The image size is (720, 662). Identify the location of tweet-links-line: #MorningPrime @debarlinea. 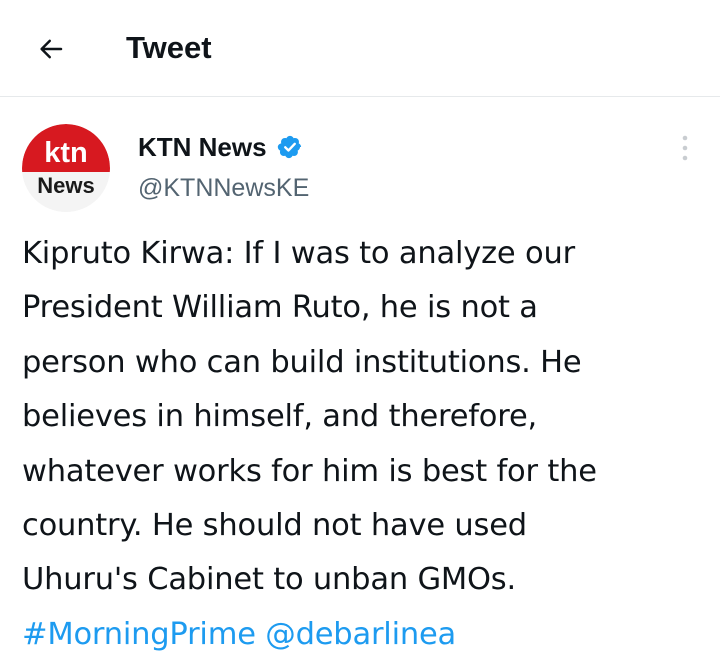
(367, 635).